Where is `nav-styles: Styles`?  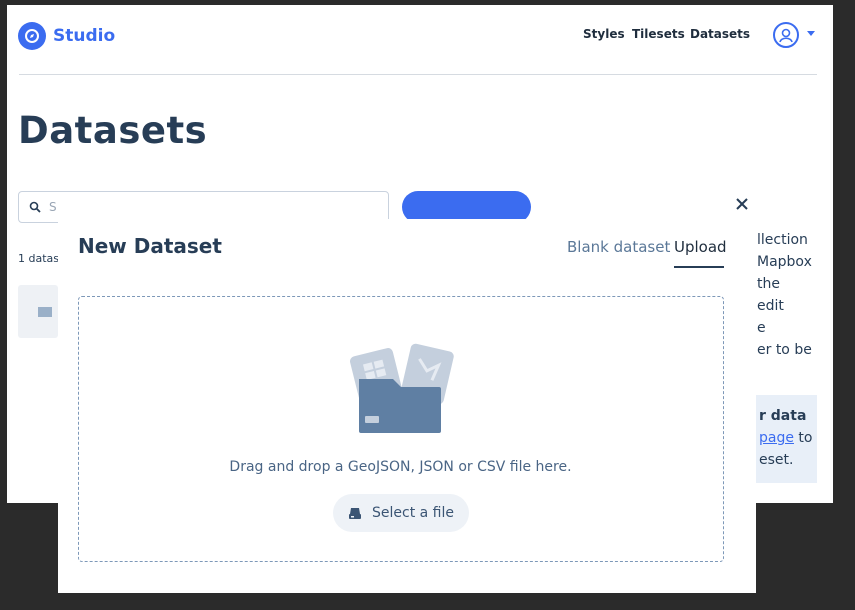
nav-styles: Styles is located at coordinates (604, 34).